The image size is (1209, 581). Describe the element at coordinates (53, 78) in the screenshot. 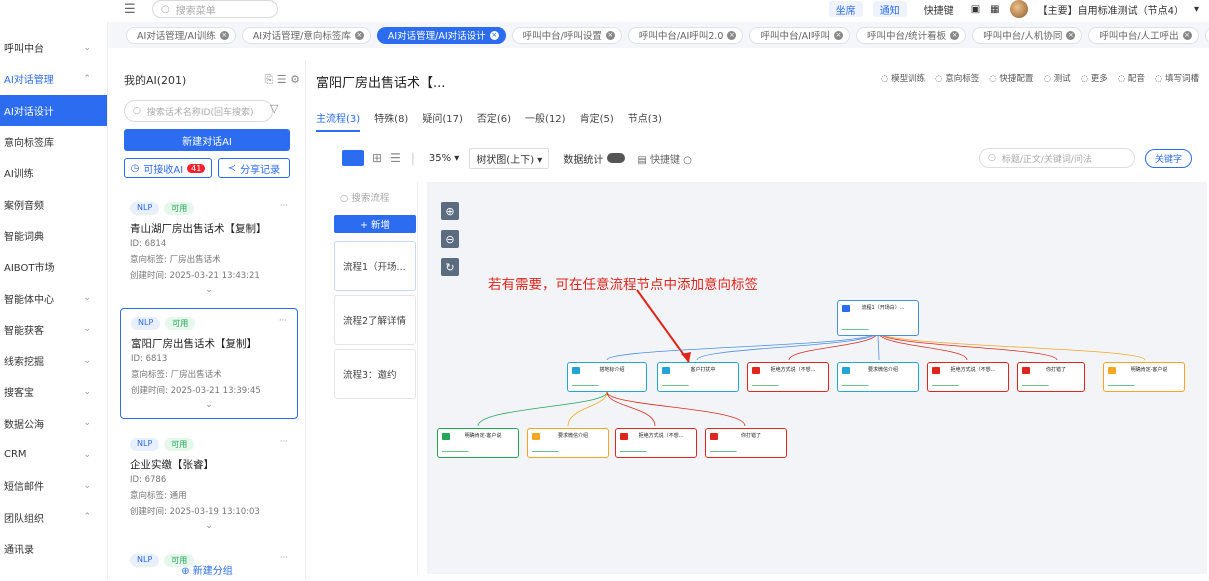

I see `sidebar-item: AI对话管理 ⌃` at that location.